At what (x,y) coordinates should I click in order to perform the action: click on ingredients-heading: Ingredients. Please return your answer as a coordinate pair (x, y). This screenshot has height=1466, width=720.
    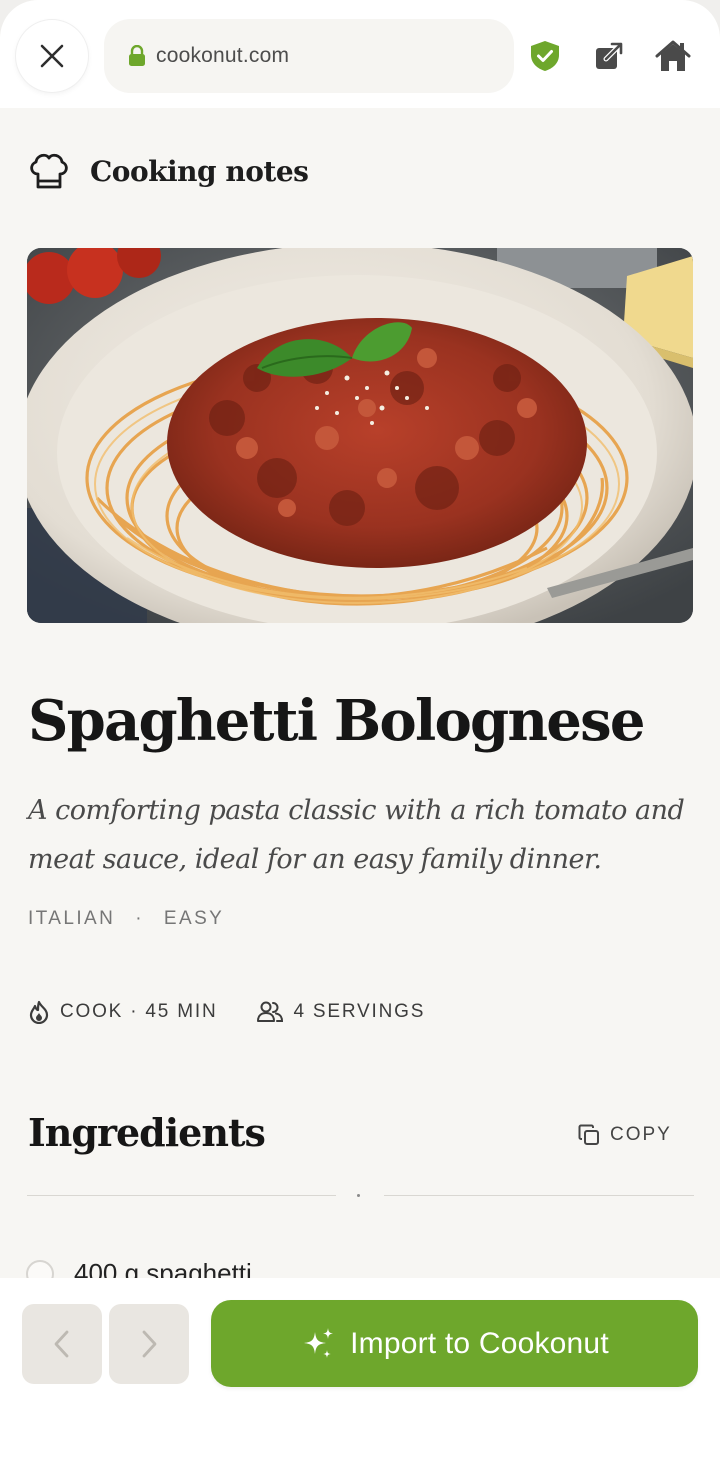
    Looking at the image, I should click on (147, 1132).